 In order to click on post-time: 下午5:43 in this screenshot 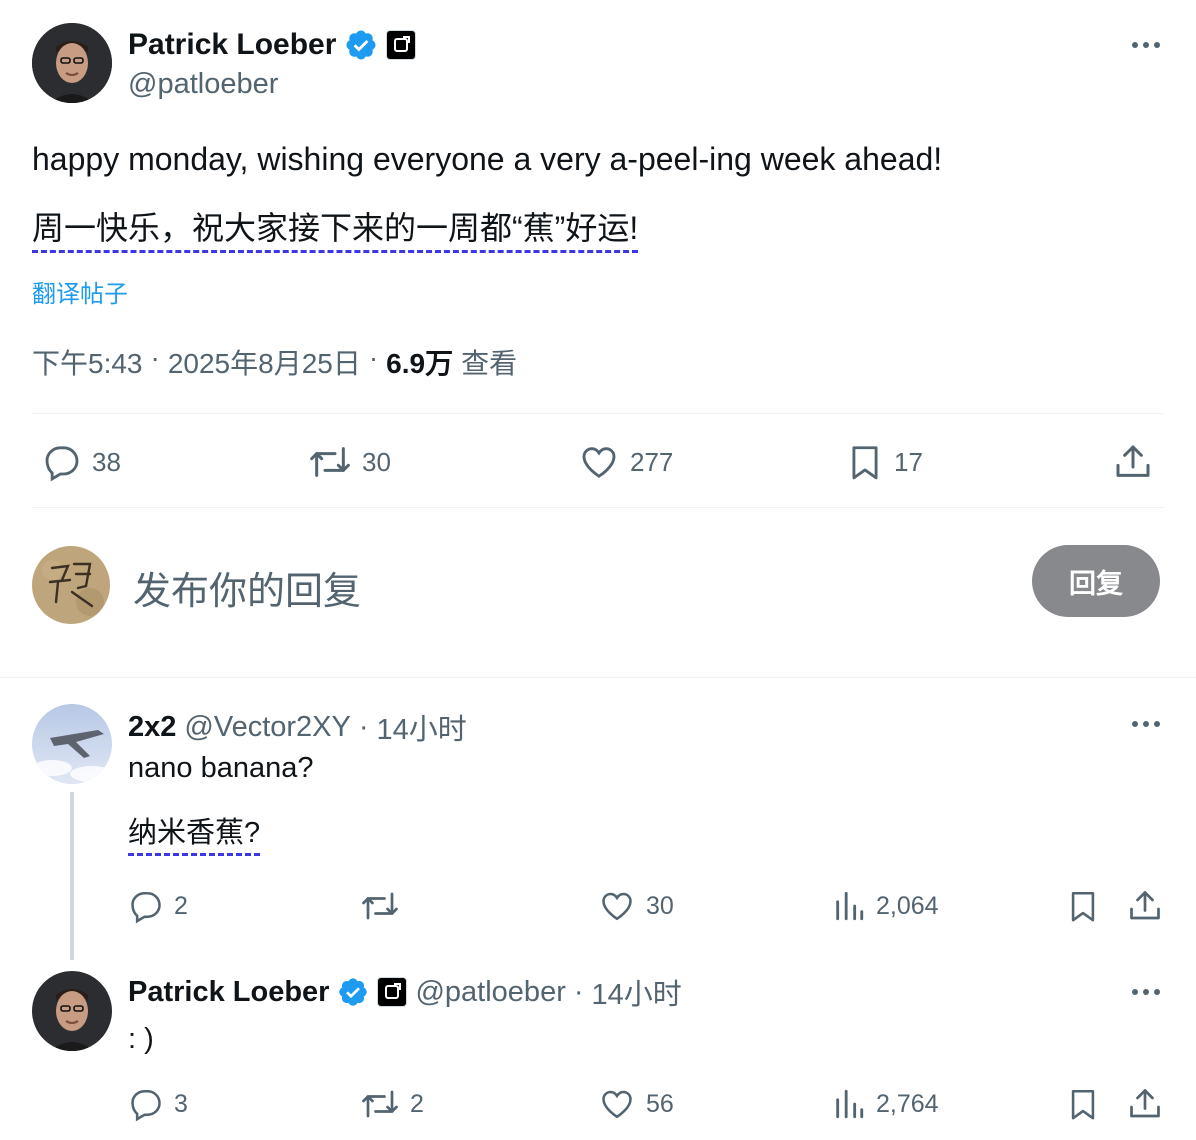, I will do `click(87, 362)`.